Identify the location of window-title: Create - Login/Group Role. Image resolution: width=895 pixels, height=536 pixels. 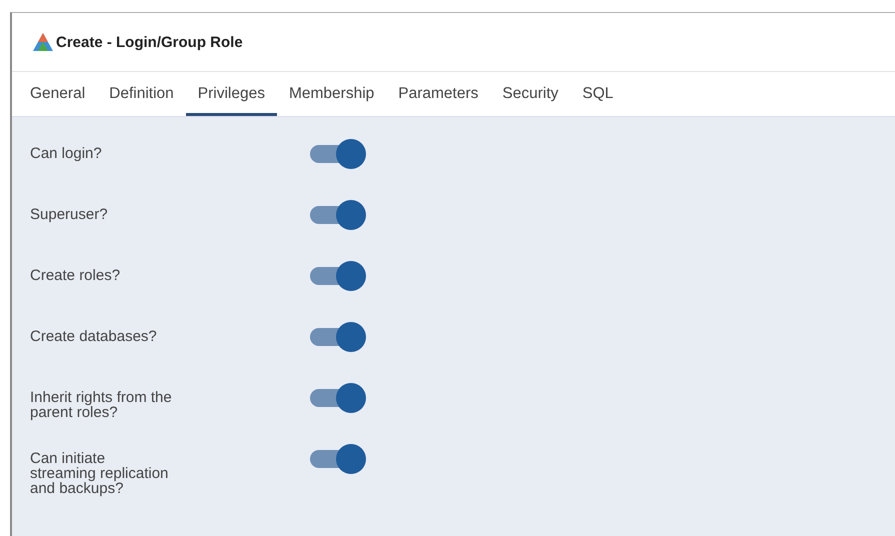
(149, 42).